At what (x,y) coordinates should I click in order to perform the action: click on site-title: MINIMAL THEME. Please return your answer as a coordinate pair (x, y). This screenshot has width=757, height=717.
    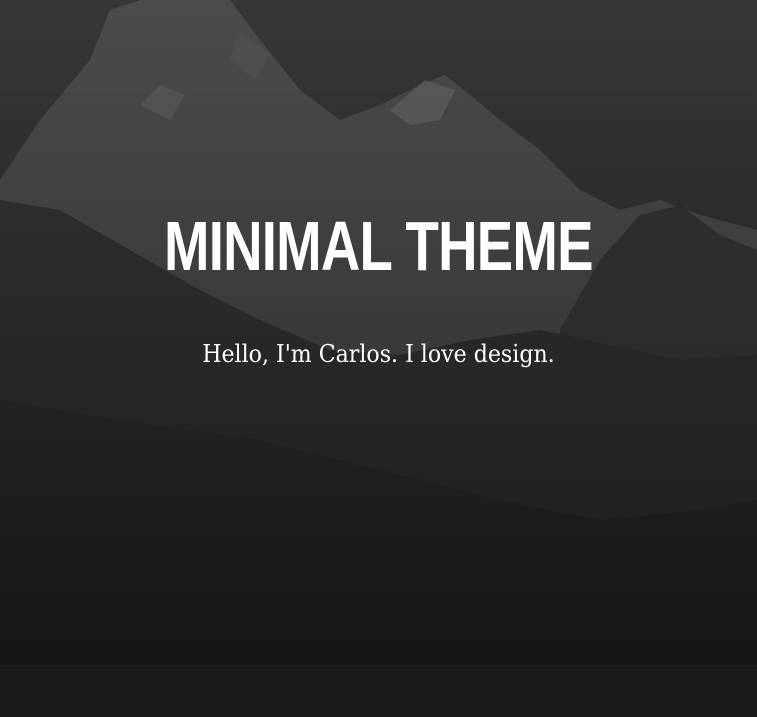
    Looking at the image, I should click on (378, 246).